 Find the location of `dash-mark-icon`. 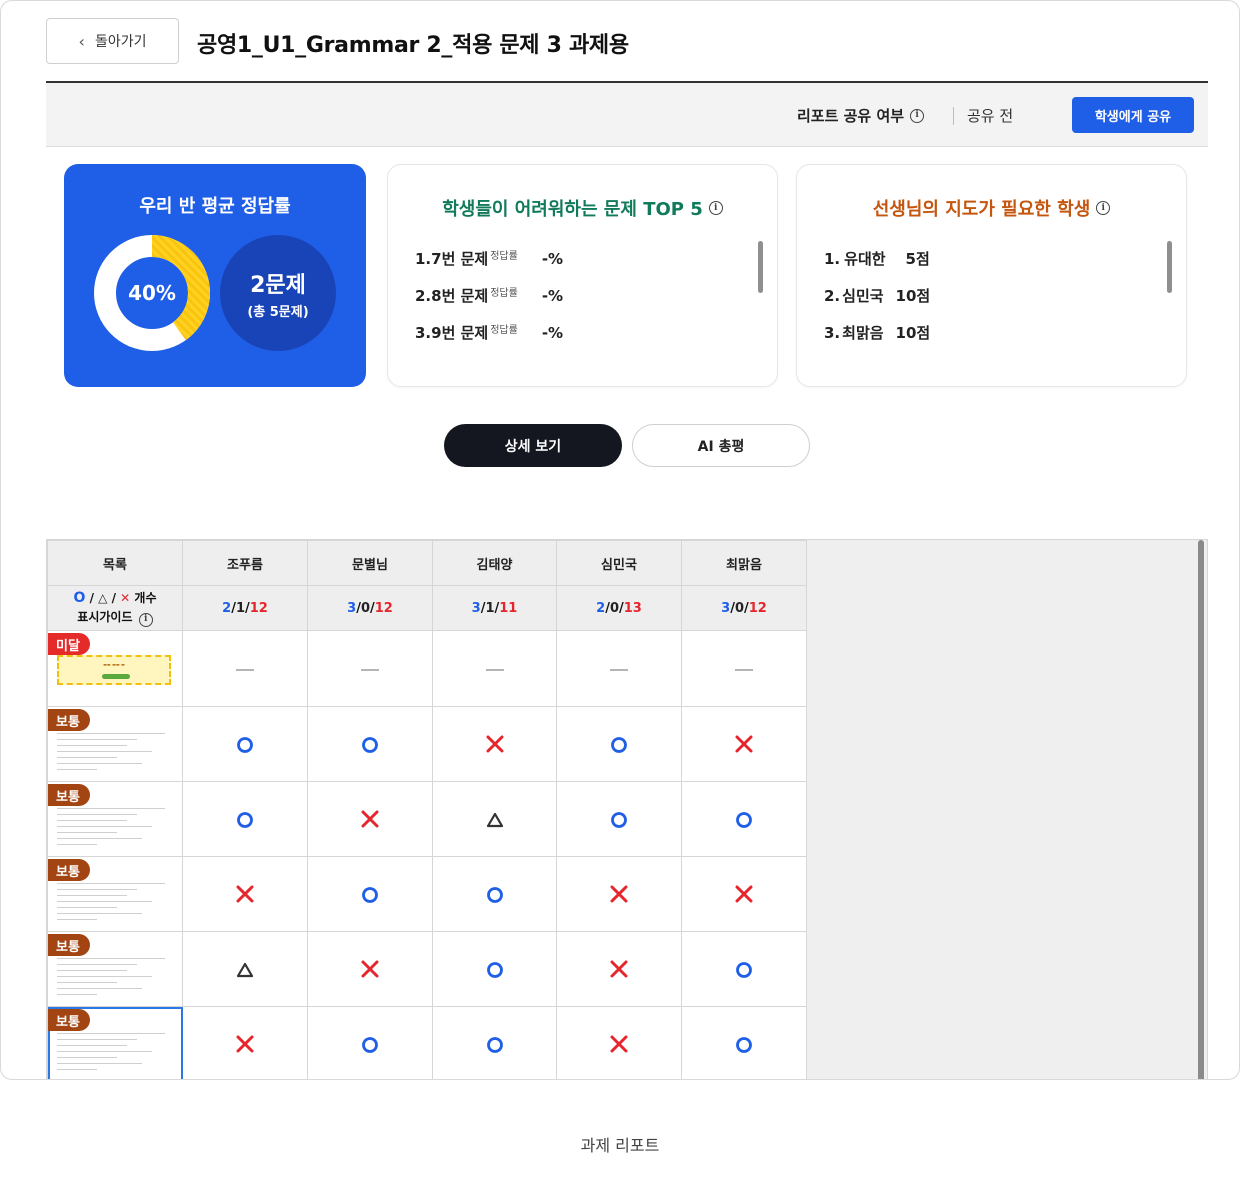

dash-mark-icon is located at coordinates (245, 669).